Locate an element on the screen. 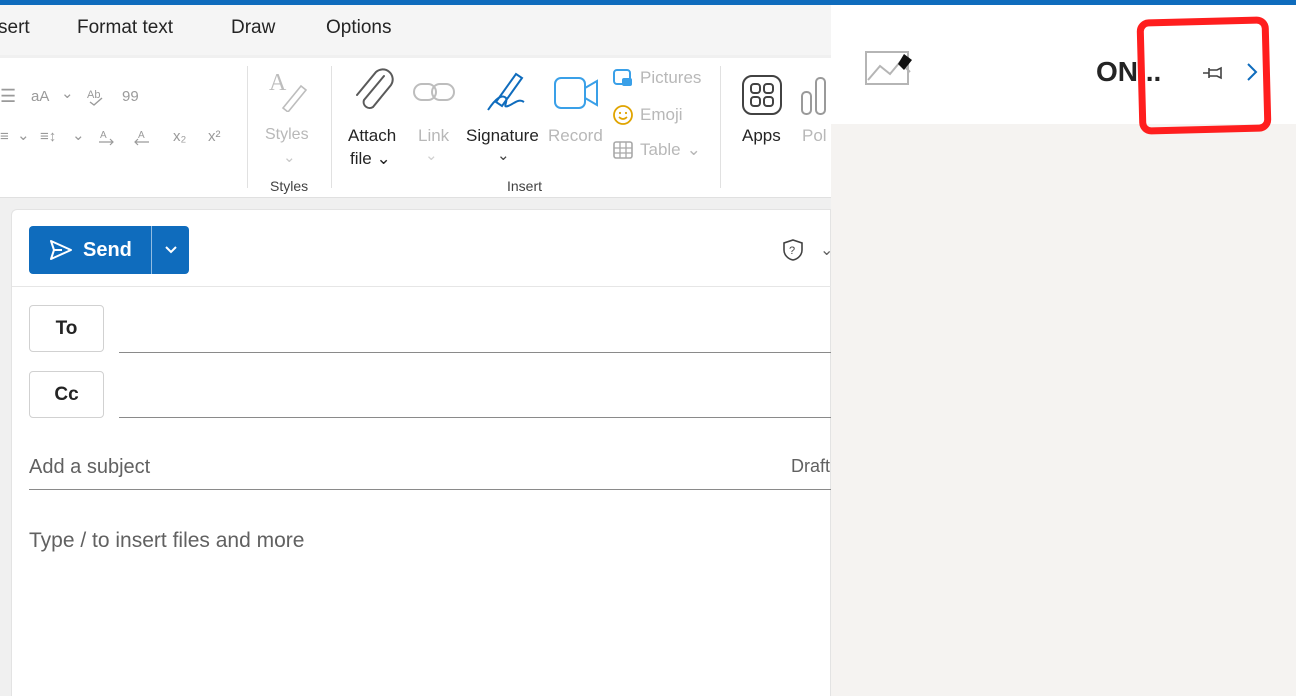 The image size is (1296, 696). apps-button: Apps is located at coordinates (761, 136).